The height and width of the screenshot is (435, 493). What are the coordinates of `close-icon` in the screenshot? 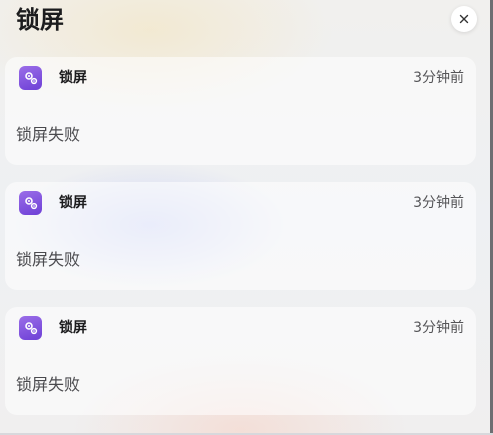 It's located at (464, 19).